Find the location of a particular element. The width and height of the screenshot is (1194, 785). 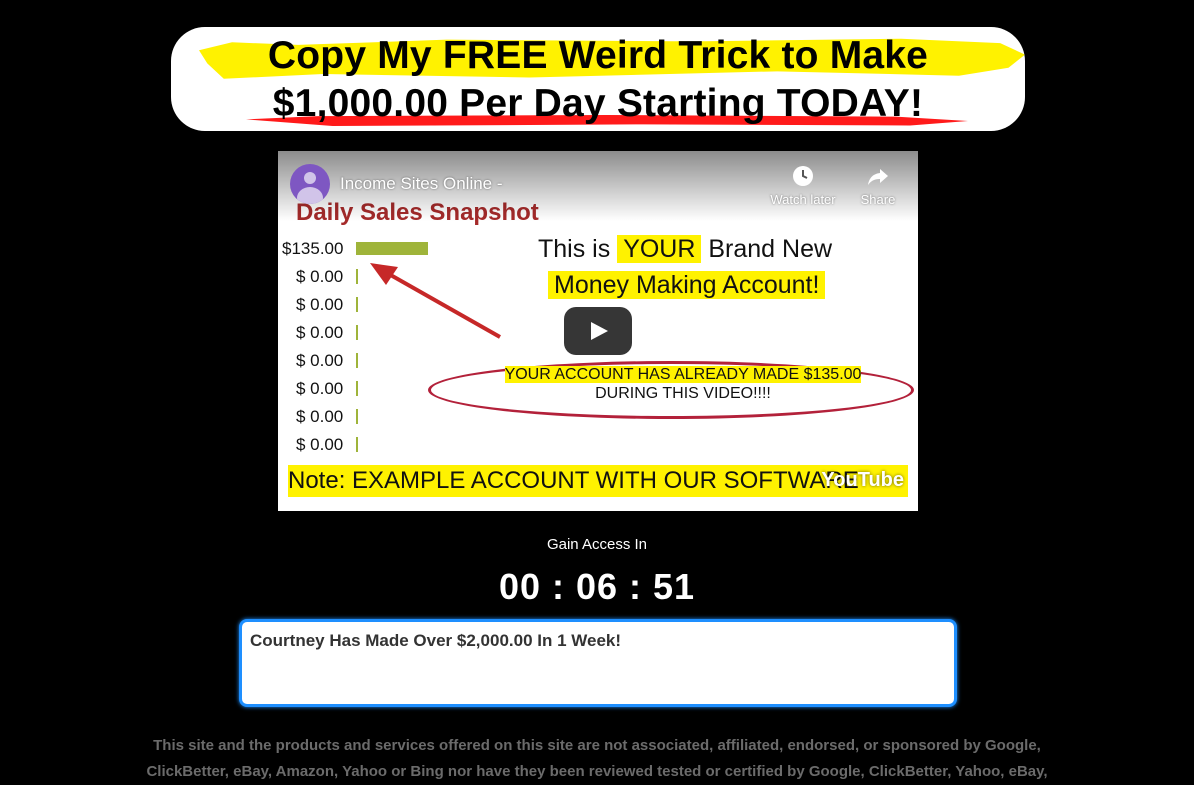

play-button is located at coordinates (598, 331).